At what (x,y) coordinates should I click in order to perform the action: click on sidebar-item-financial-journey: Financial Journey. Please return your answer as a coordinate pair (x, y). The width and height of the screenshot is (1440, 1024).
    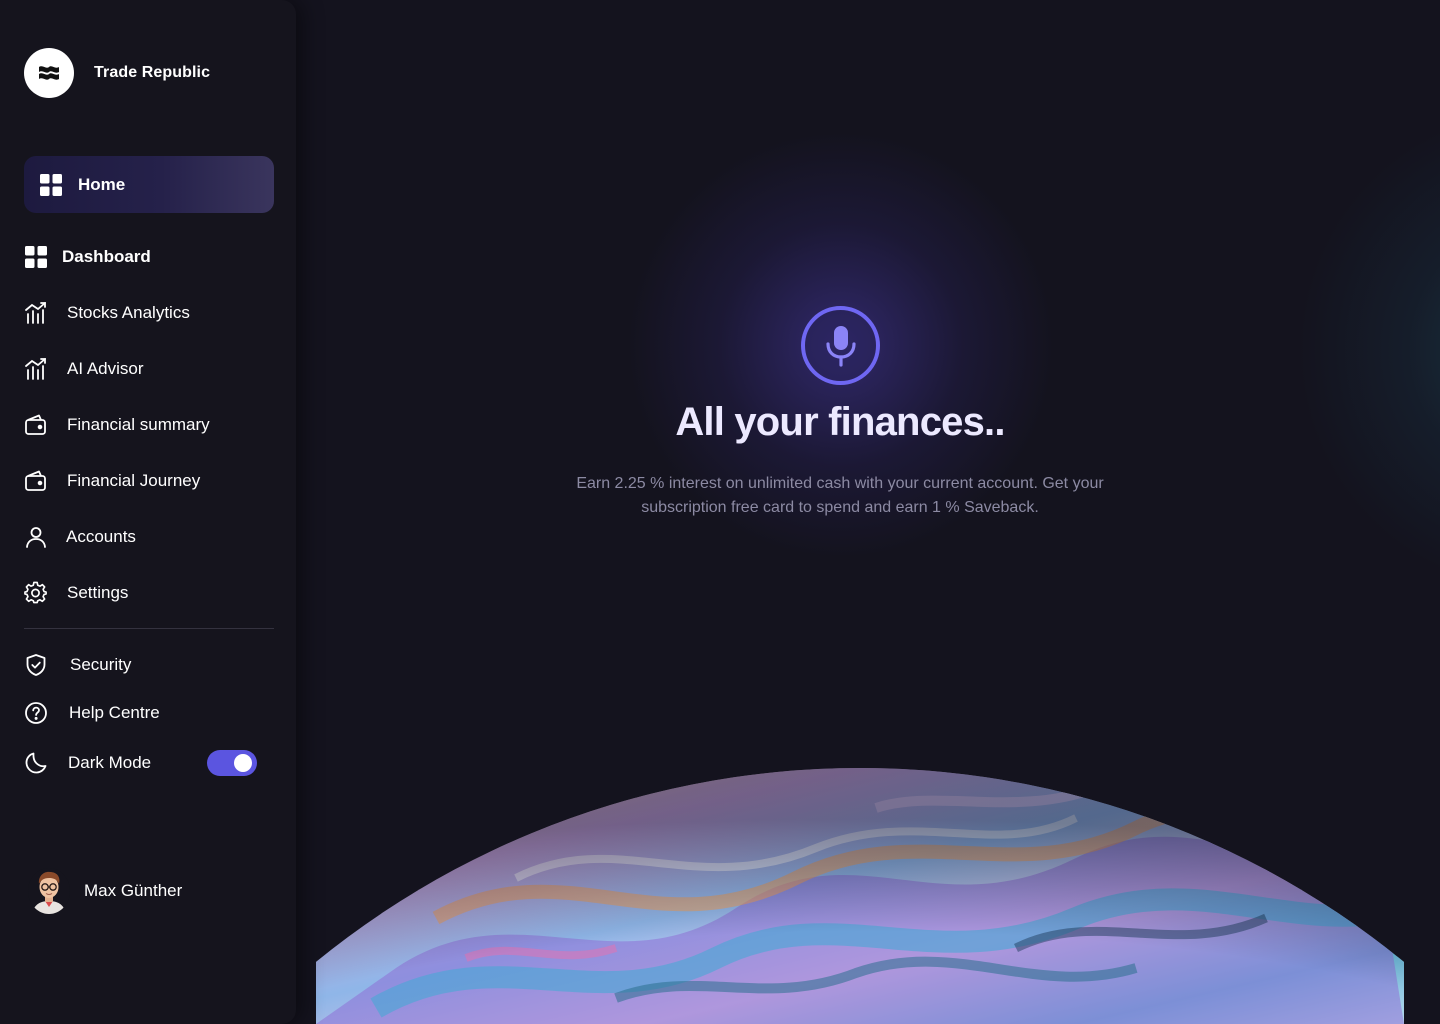
    Looking at the image, I should click on (112, 481).